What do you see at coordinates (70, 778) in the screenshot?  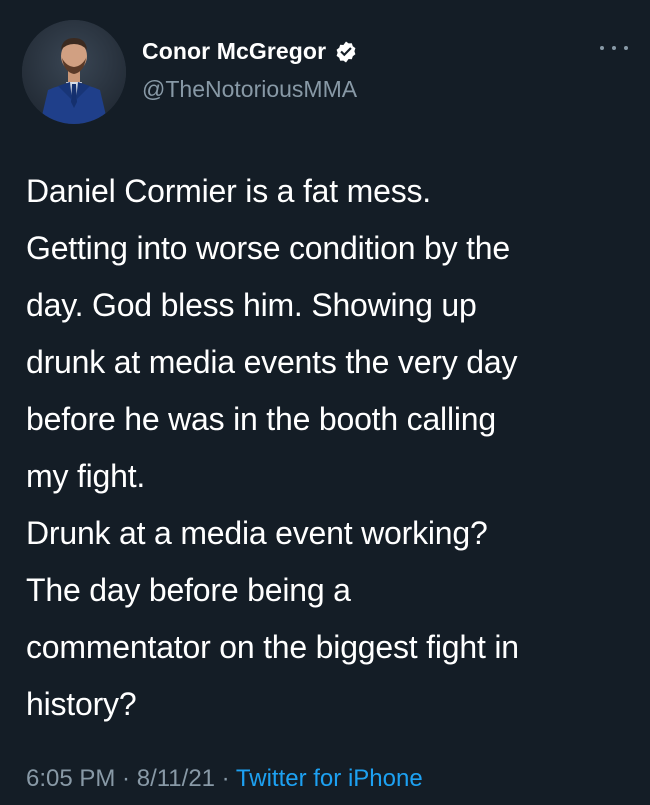 I see `tweet-time: 6:05 PM` at bounding box center [70, 778].